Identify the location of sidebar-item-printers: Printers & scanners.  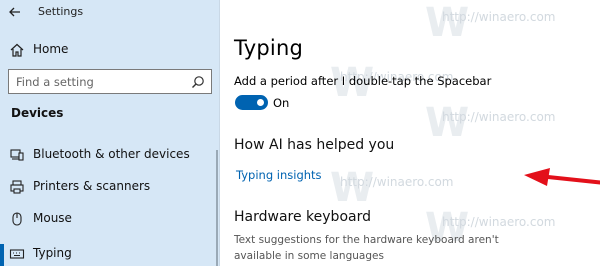
(109, 187).